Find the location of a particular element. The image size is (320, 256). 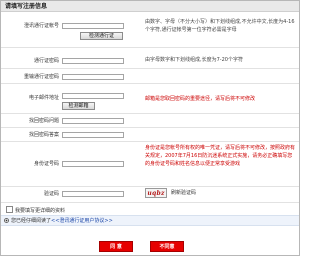

captcha-input is located at coordinates (93, 194).